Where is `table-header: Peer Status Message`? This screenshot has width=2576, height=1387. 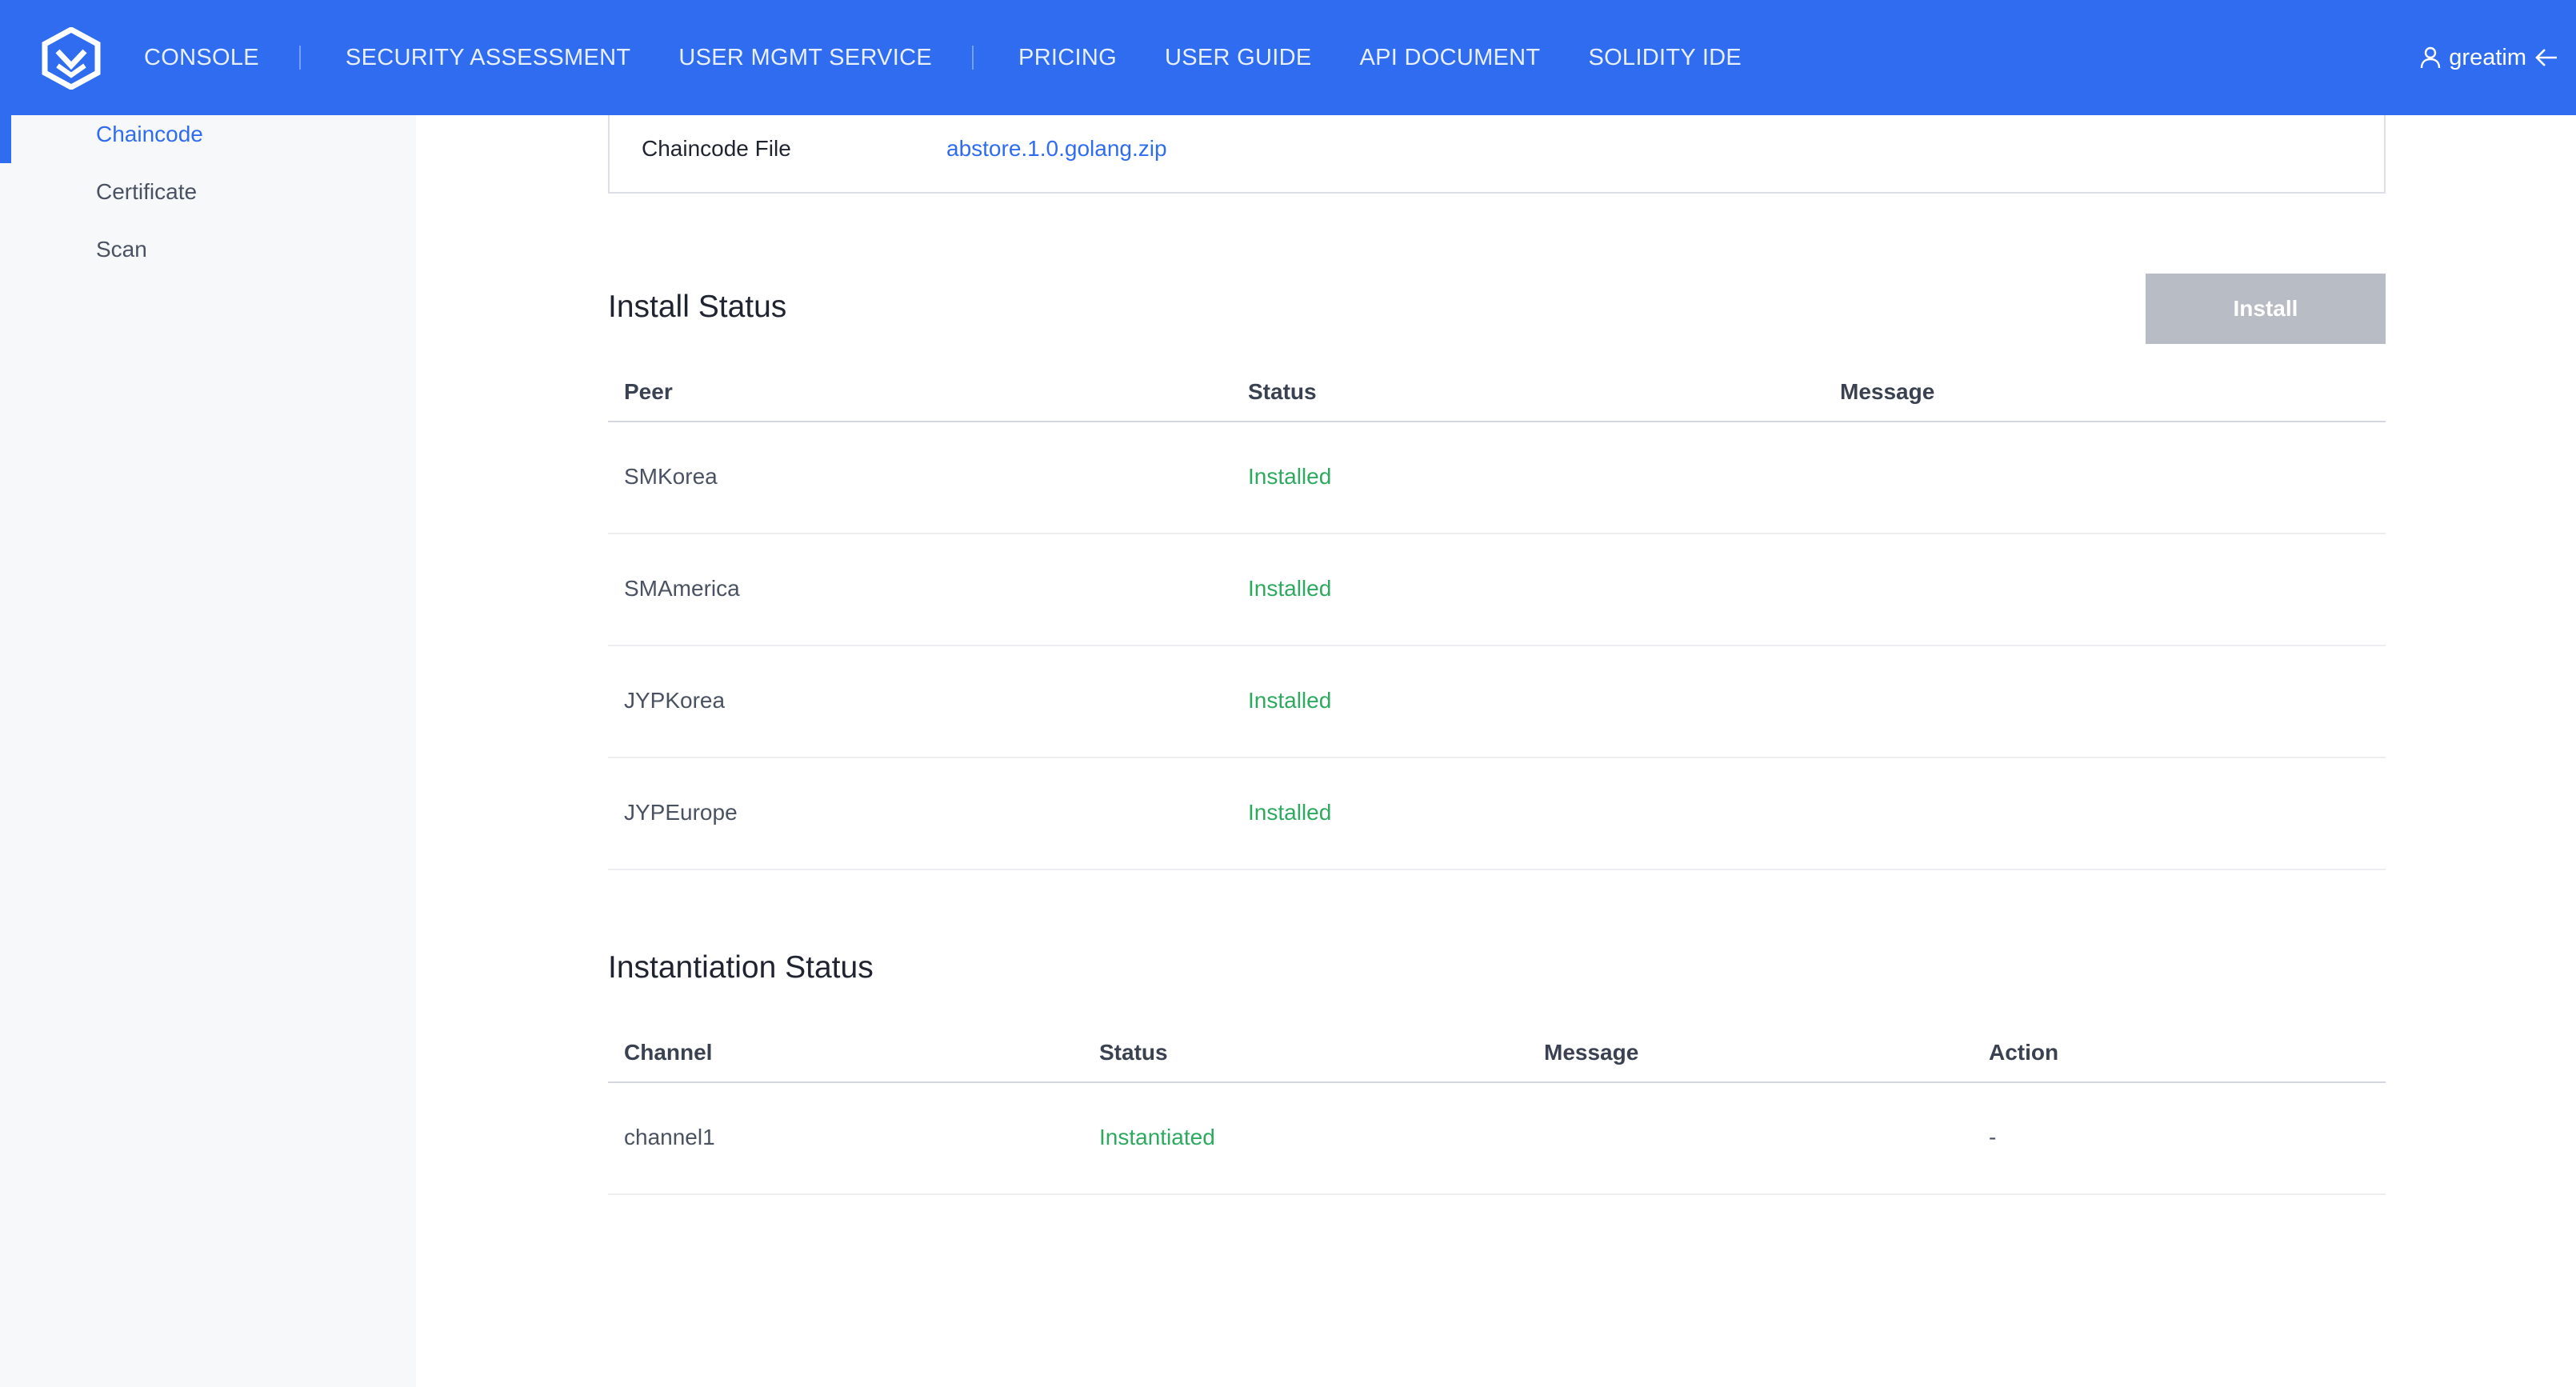 table-header: Peer Status Message is located at coordinates (1497, 395).